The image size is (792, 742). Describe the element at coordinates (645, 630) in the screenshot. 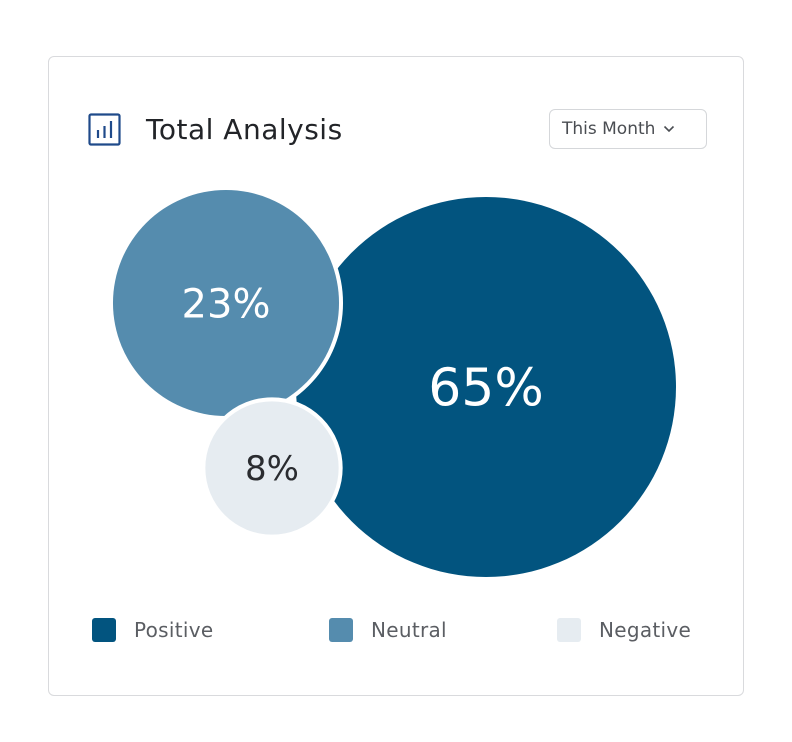

I see `legend-label-negative: Negative` at that location.